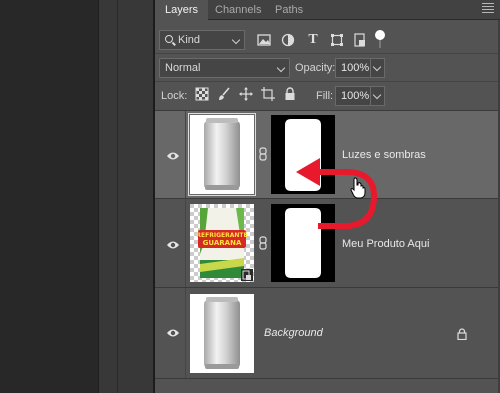  What do you see at coordinates (238, 10) in the screenshot?
I see `tab-channels: Channels` at bounding box center [238, 10].